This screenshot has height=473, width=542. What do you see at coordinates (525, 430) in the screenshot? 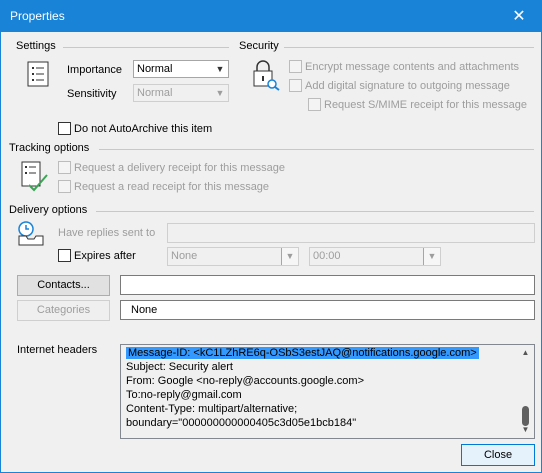
I see `scroll-down-icon: ▼` at bounding box center [525, 430].